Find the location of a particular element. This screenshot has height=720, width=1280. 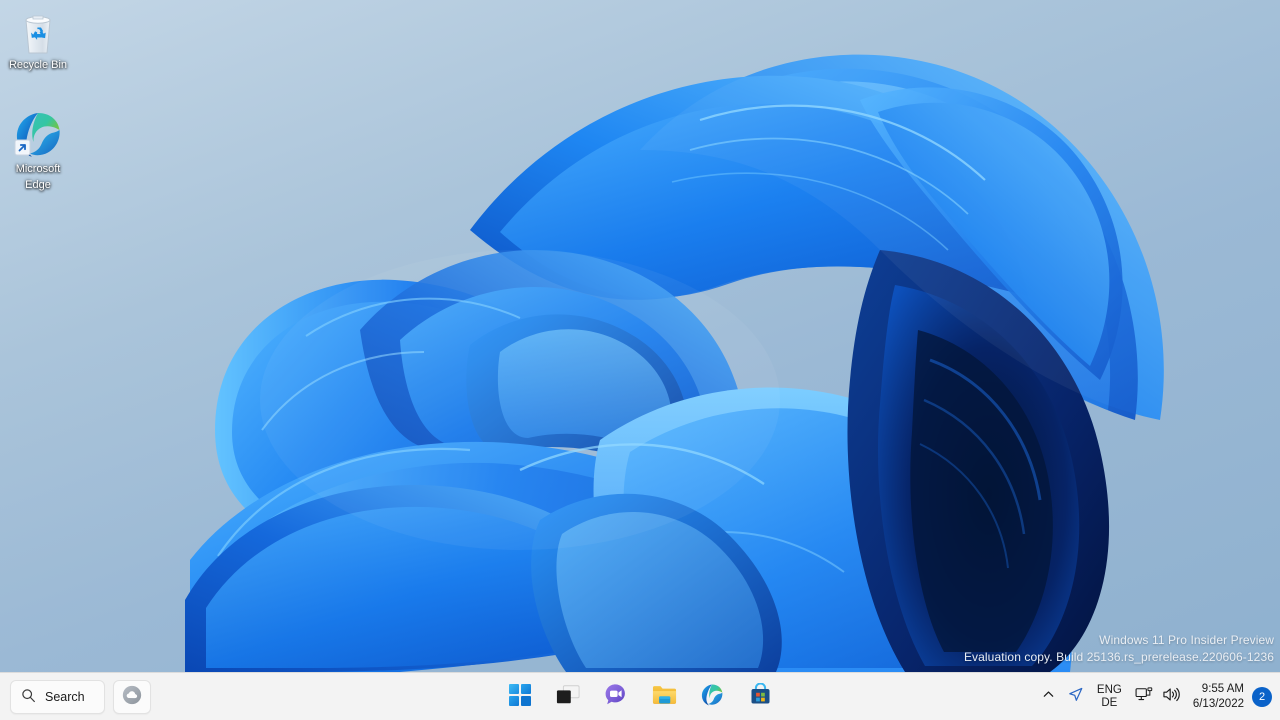

language-indicator: ENG DE is located at coordinates (1109, 697).